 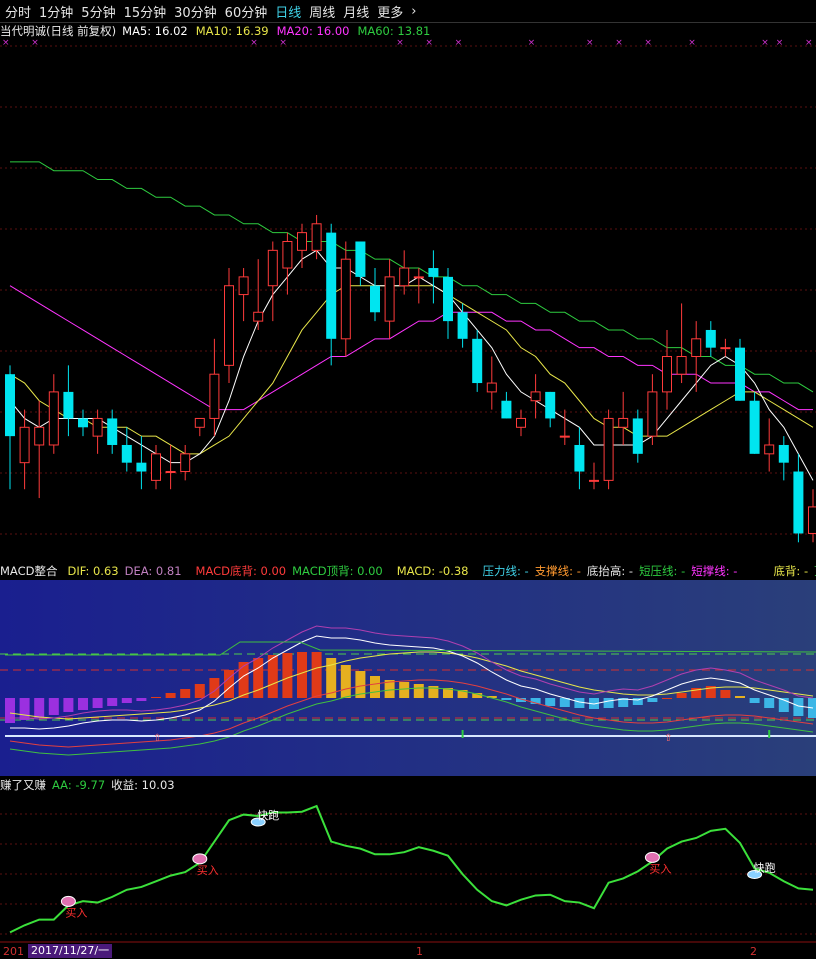 What do you see at coordinates (90, 785) in the screenshot?
I see `profit-legend: 赚了又赚 AA: -9.77 收益: 10.03` at bounding box center [90, 785].